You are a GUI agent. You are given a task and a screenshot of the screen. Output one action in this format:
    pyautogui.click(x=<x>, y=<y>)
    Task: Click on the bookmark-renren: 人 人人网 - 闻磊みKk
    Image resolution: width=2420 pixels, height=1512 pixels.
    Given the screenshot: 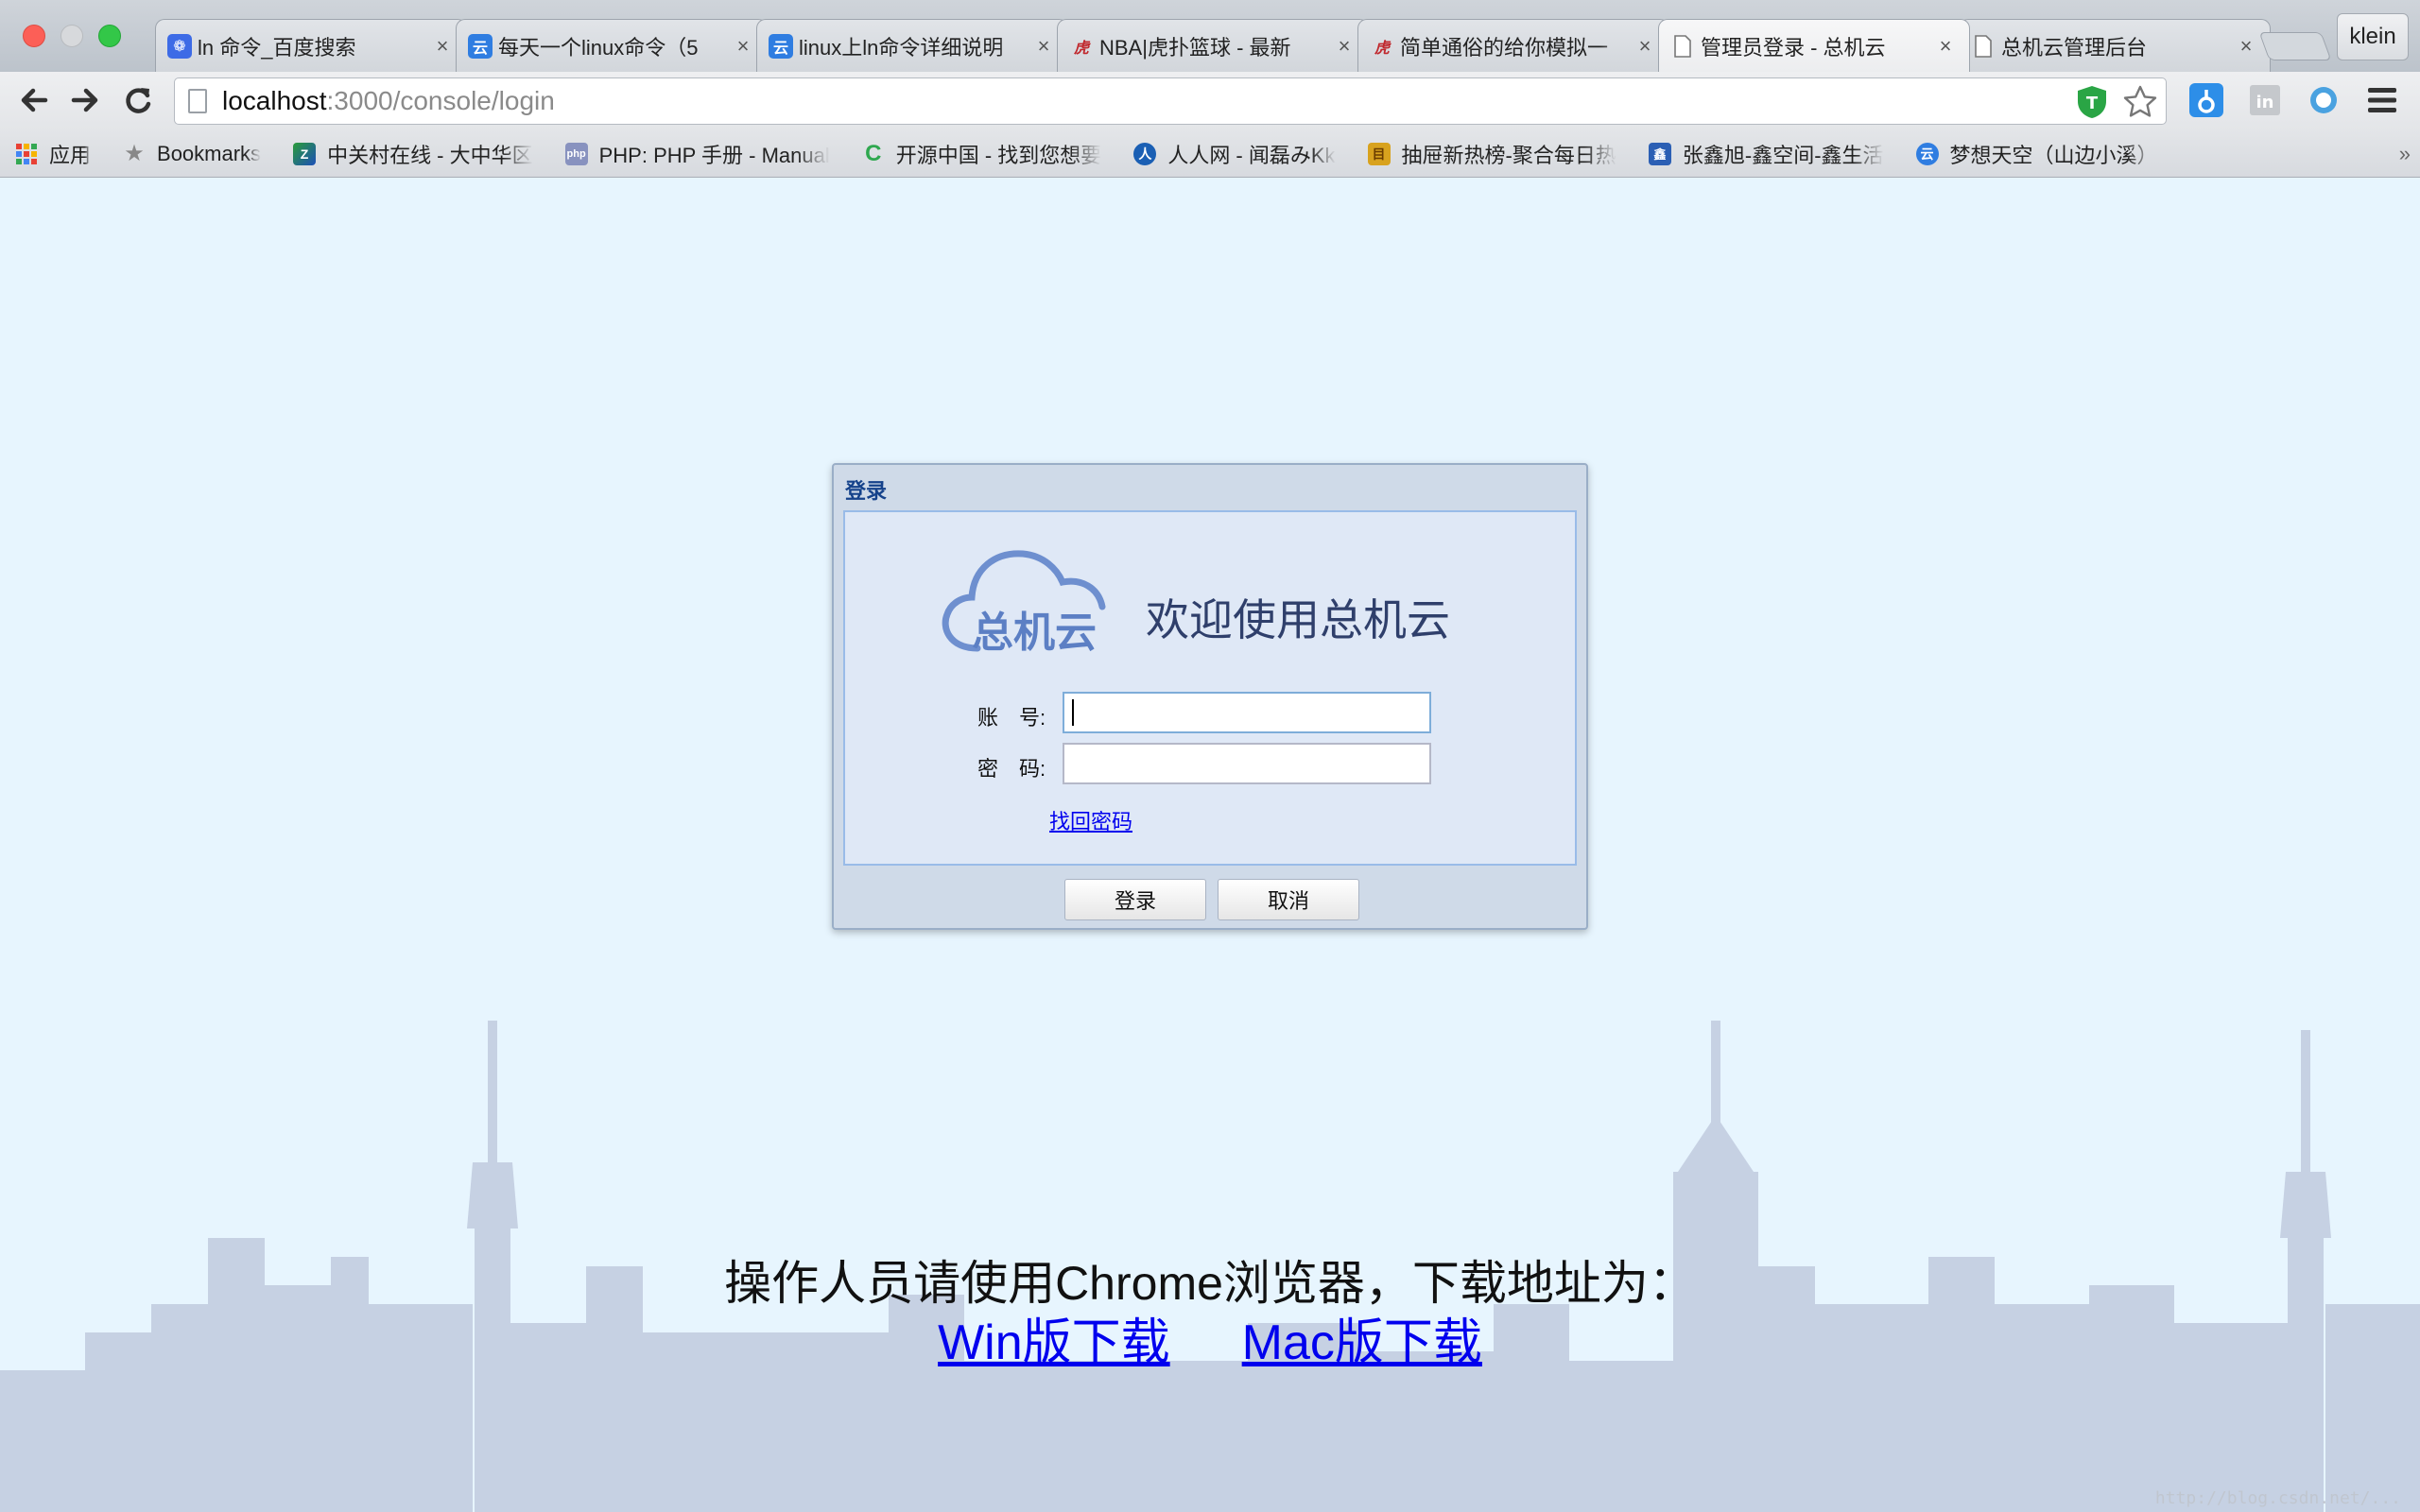 What is the action you would take?
    pyautogui.click(x=1234, y=154)
    